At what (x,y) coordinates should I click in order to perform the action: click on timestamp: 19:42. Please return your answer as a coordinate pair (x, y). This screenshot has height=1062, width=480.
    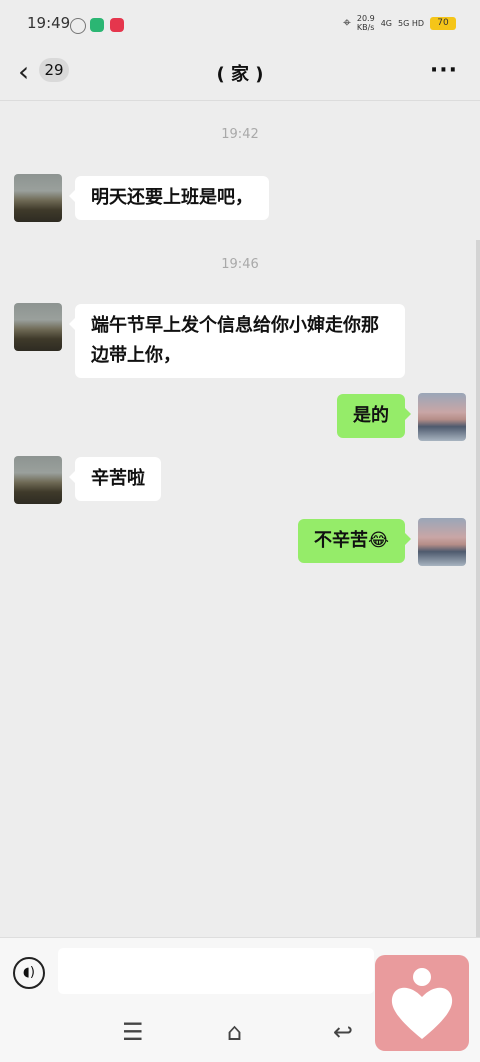
    Looking at the image, I should click on (240, 134).